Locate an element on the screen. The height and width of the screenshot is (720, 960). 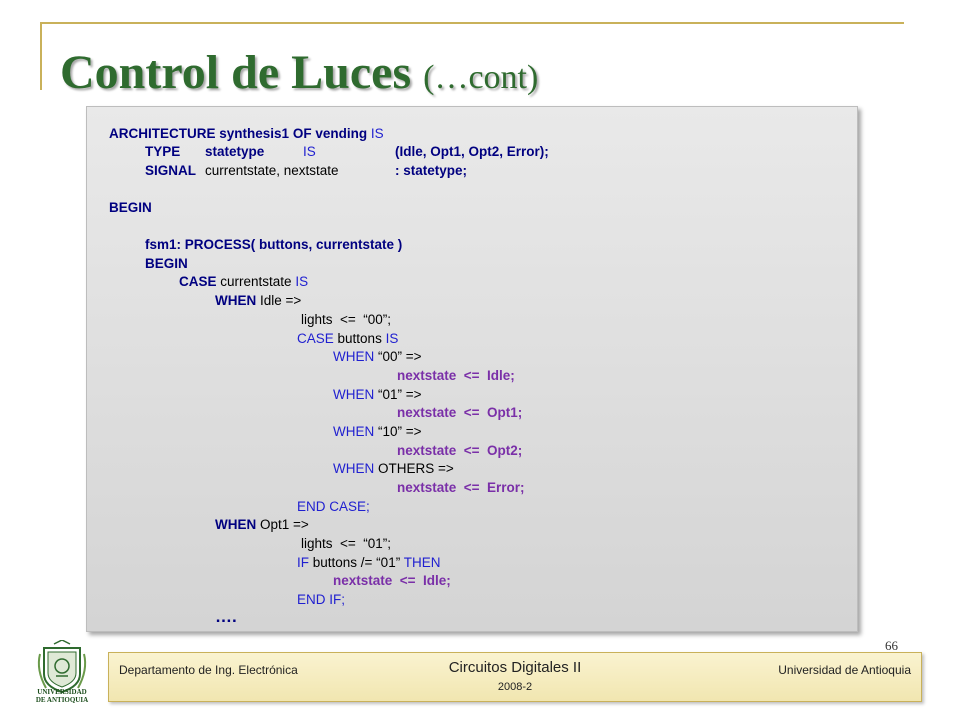
code-token: nextstate <= Opt2; is located at coordinates (460, 450).